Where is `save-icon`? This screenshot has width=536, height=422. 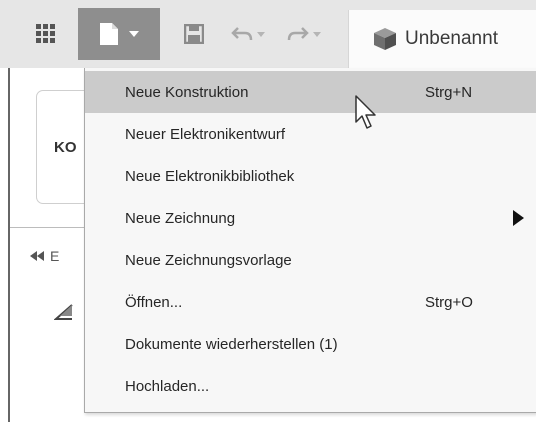 save-icon is located at coordinates (194, 34).